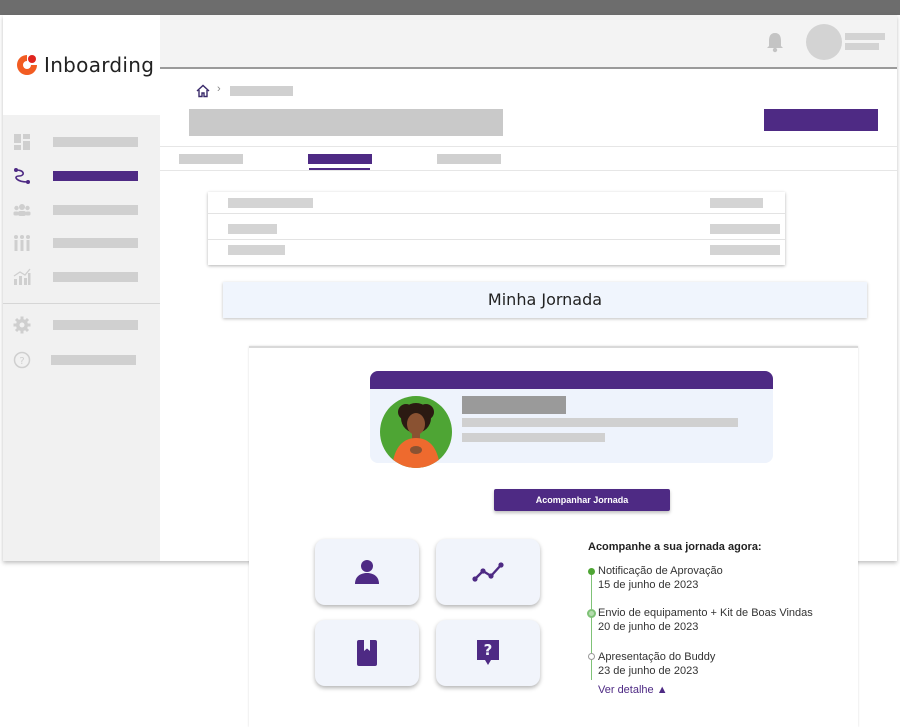 The height and width of the screenshot is (727, 900). What do you see at coordinates (340, 159) in the screenshot?
I see `tab-active` at bounding box center [340, 159].